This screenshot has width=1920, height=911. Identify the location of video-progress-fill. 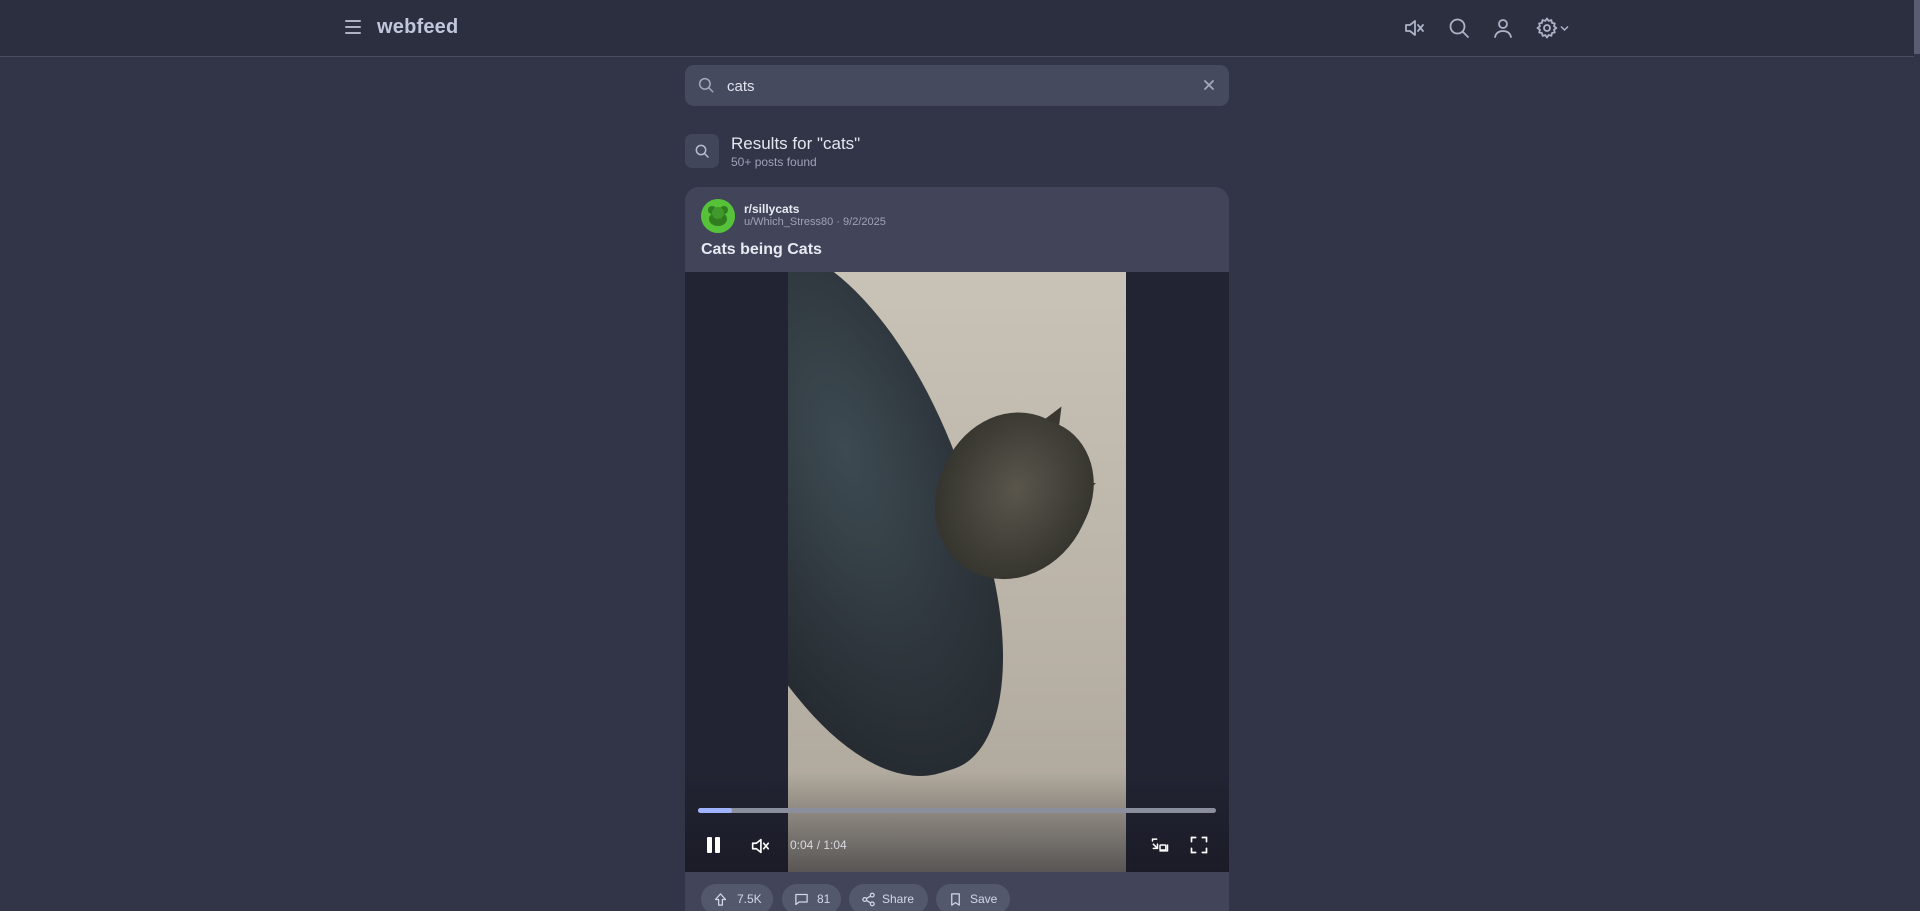
(715, 810).